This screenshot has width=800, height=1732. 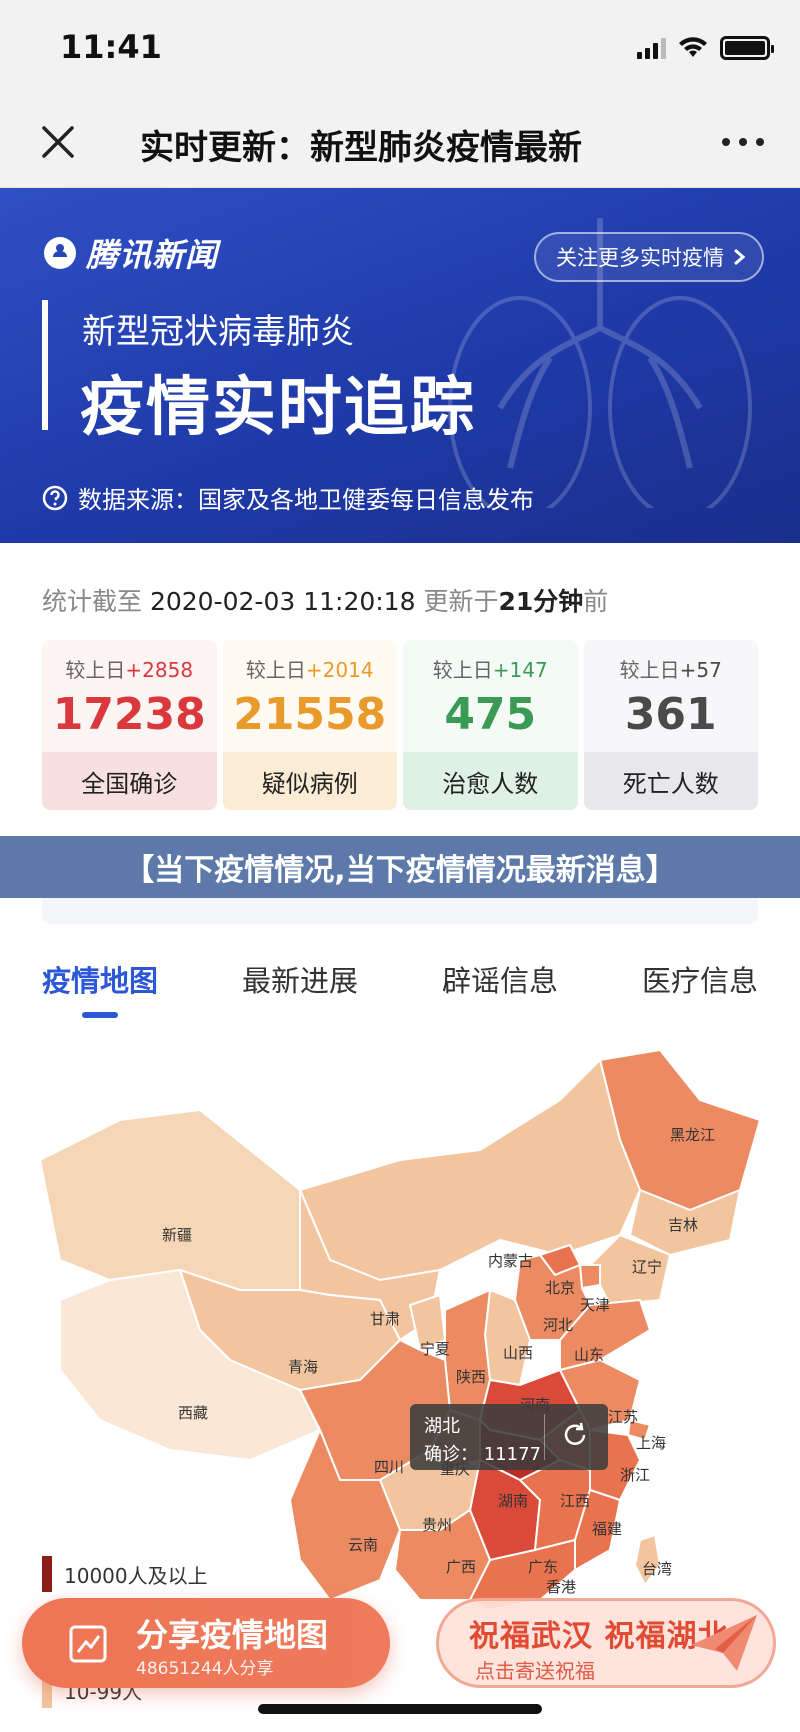 I want to click on label-taiwan: 台湾, so click(x=657, y=1569).